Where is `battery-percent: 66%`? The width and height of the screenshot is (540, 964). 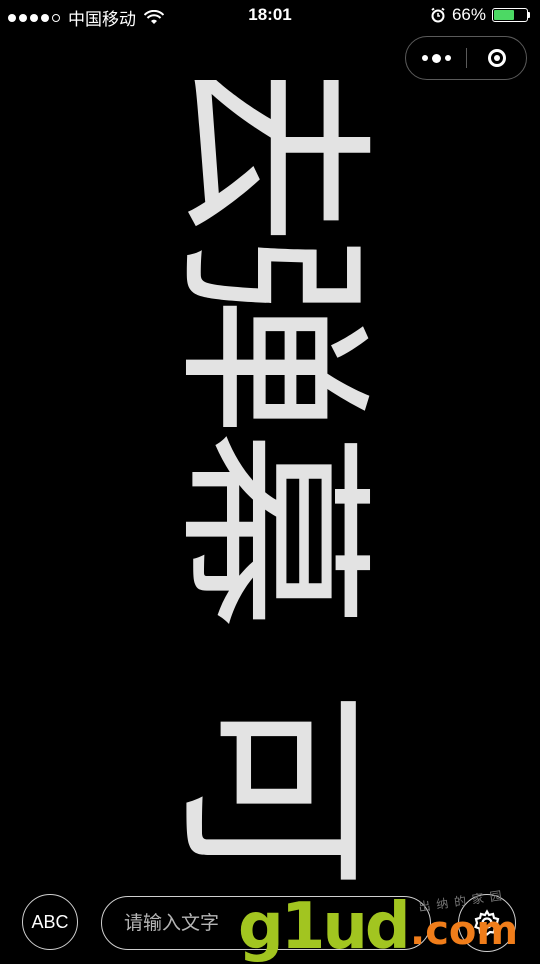
battery-percent: 66% is located at coordinates (468, 14).